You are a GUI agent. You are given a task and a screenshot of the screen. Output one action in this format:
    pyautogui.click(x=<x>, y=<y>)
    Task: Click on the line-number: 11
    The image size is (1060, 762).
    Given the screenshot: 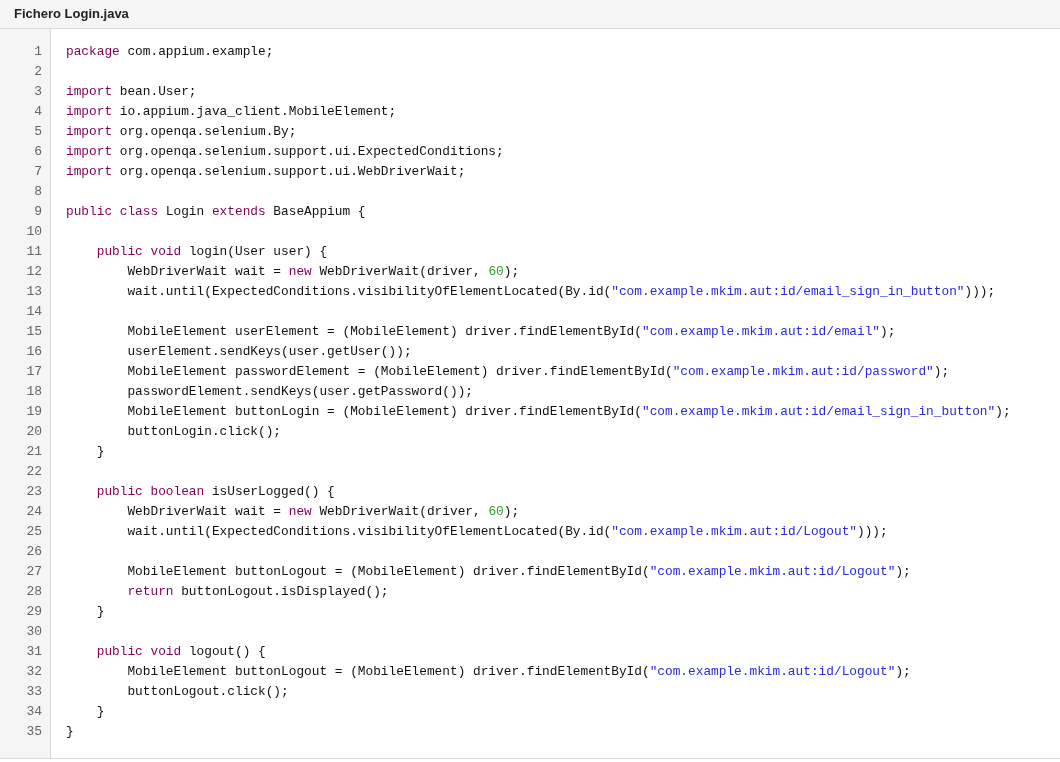 What is the action you would take?
    pyautogui.click(x=34, y=252)
    